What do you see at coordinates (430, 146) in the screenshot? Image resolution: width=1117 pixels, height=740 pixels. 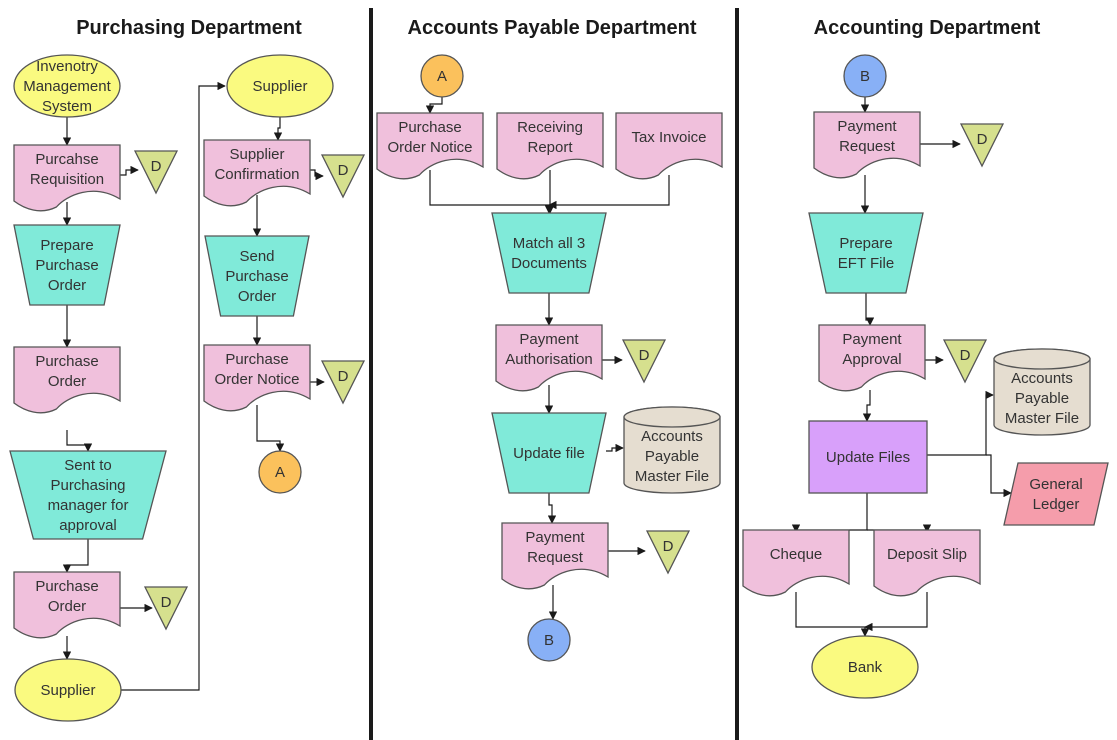 I see `node-a-pon: Purchase Order Notice` at bounding box center [430, 146].